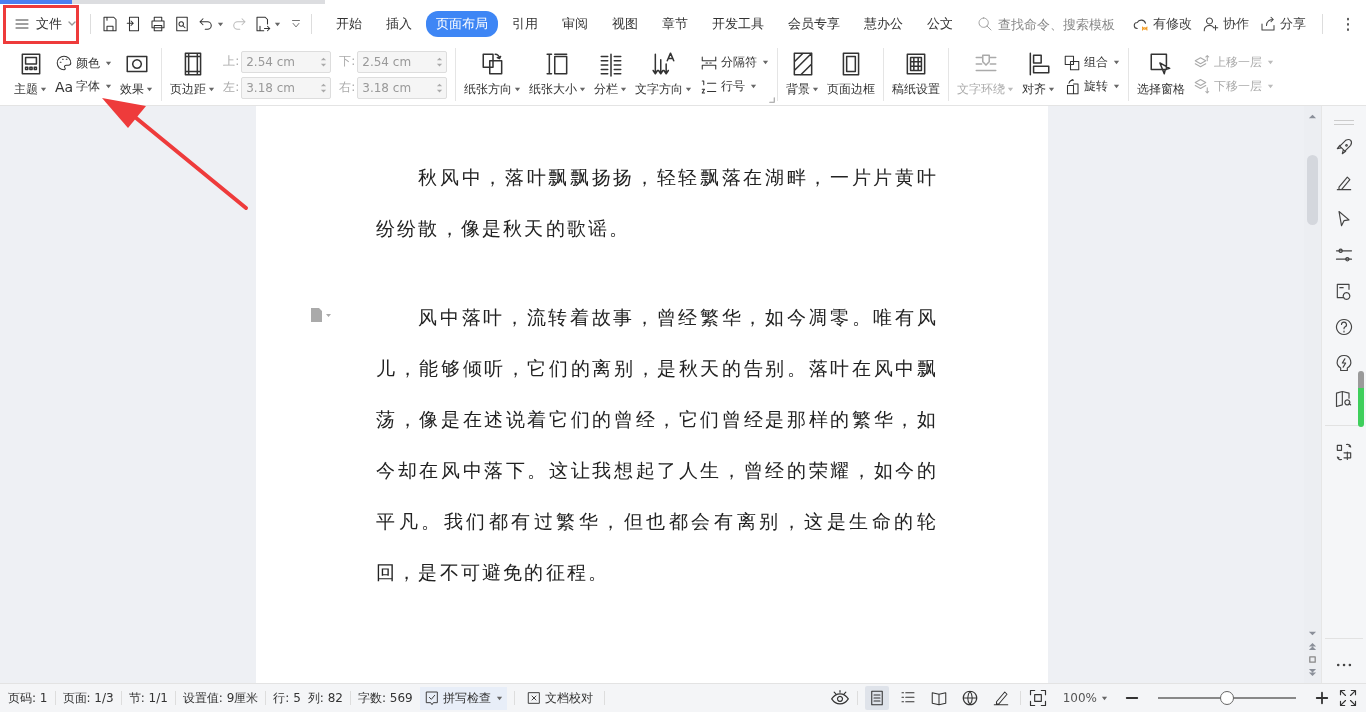 This screenshot has width=1366, height=712. Describe the element at coordinates (1092, 86) in the screenshot. I see `ribbon-button: 旋转` at that location.